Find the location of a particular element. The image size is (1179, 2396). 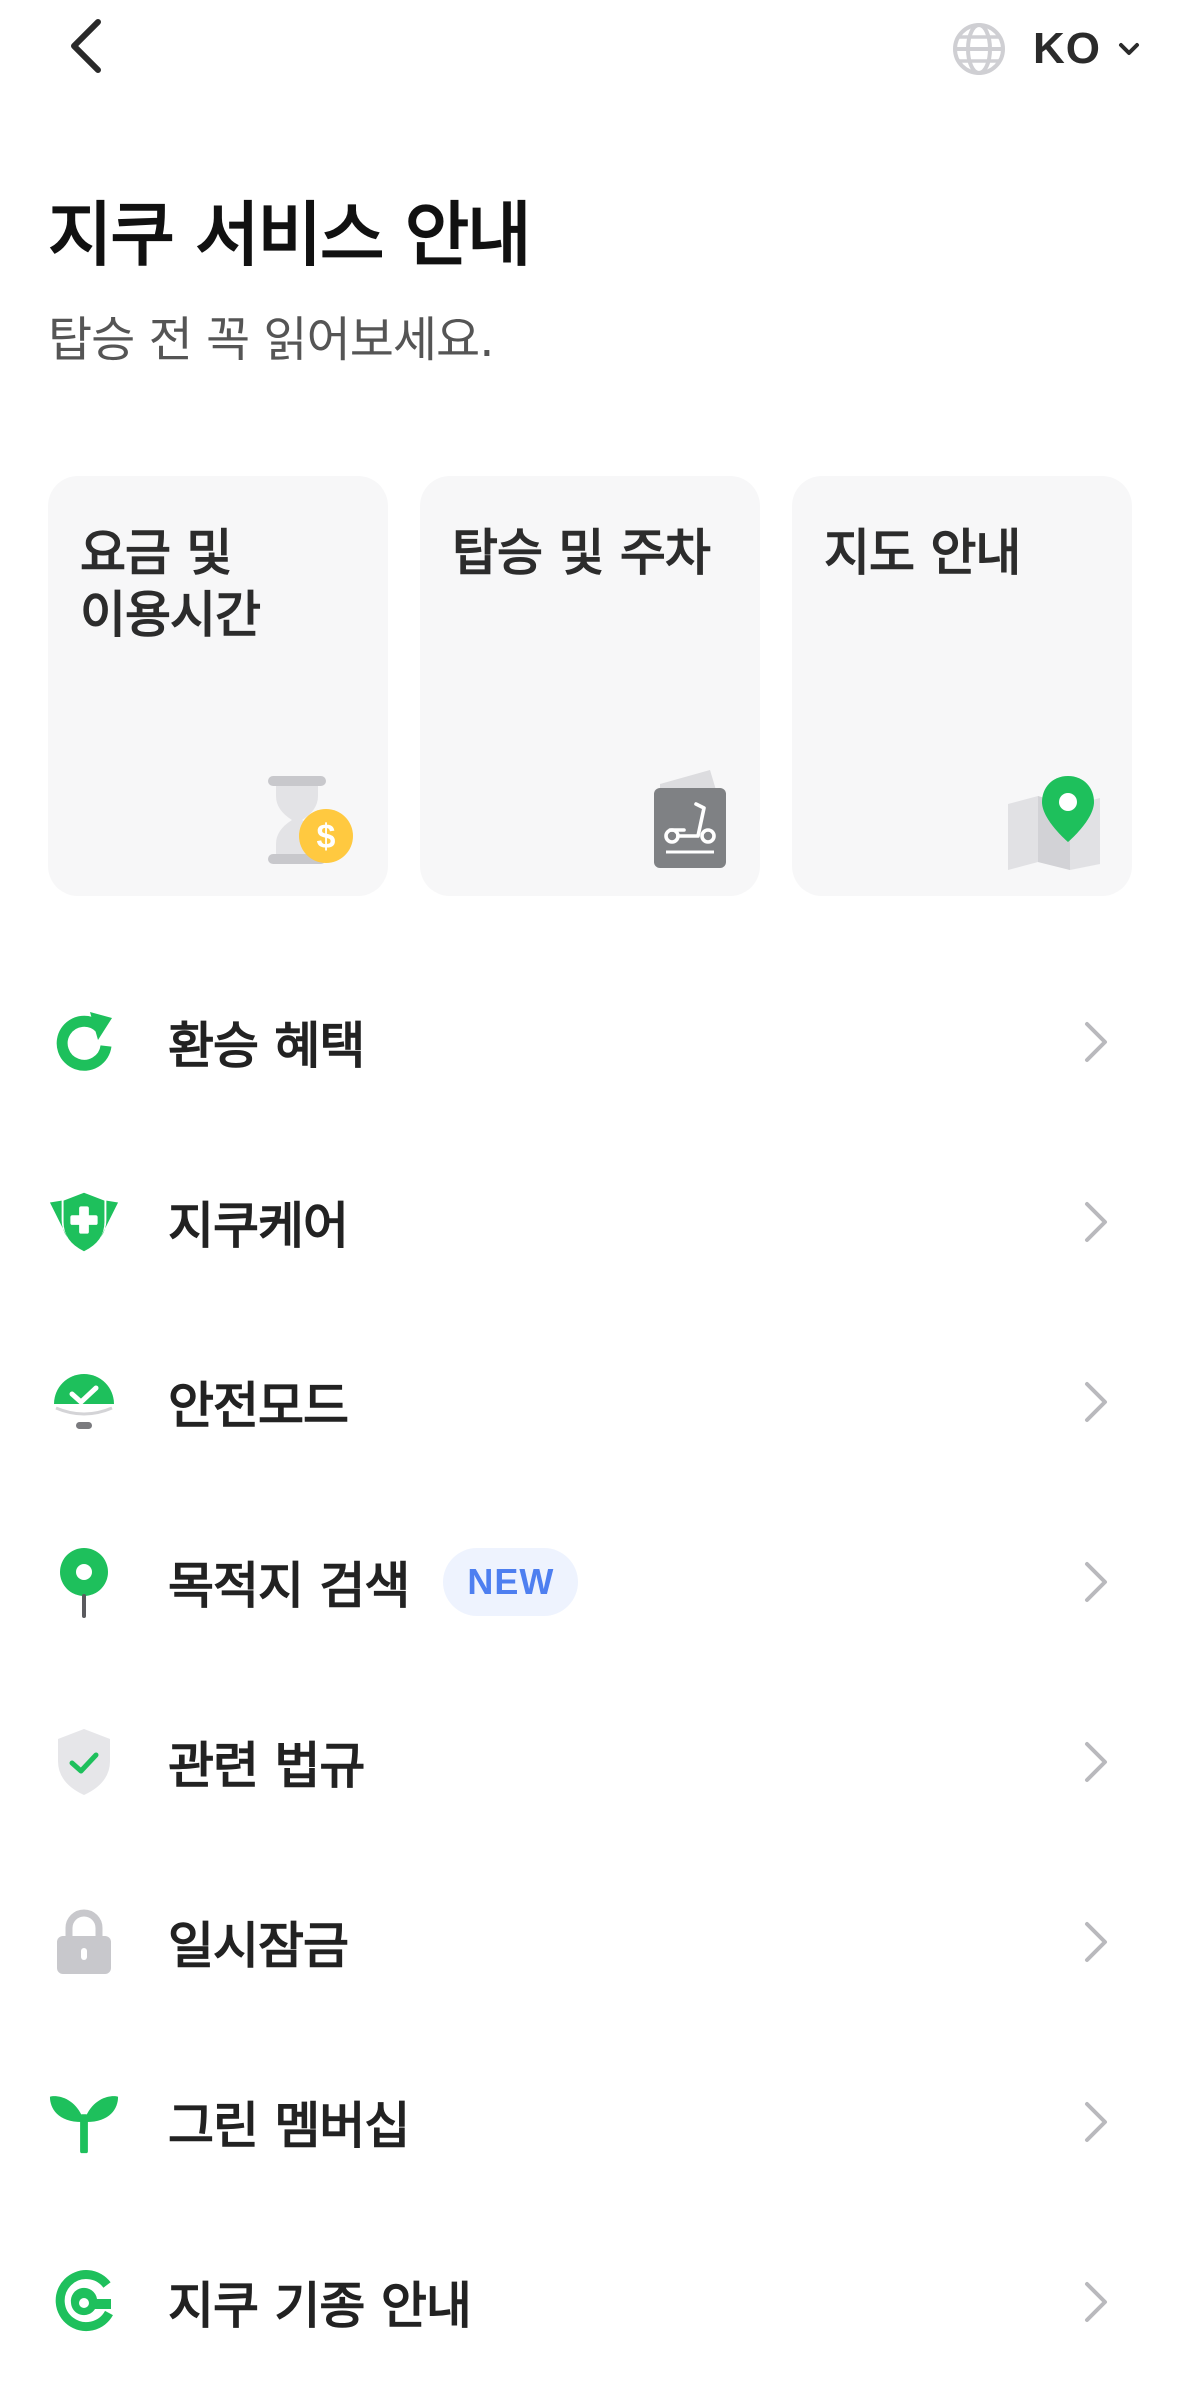

location-pin-icon is located at coordinates (84, 1582).